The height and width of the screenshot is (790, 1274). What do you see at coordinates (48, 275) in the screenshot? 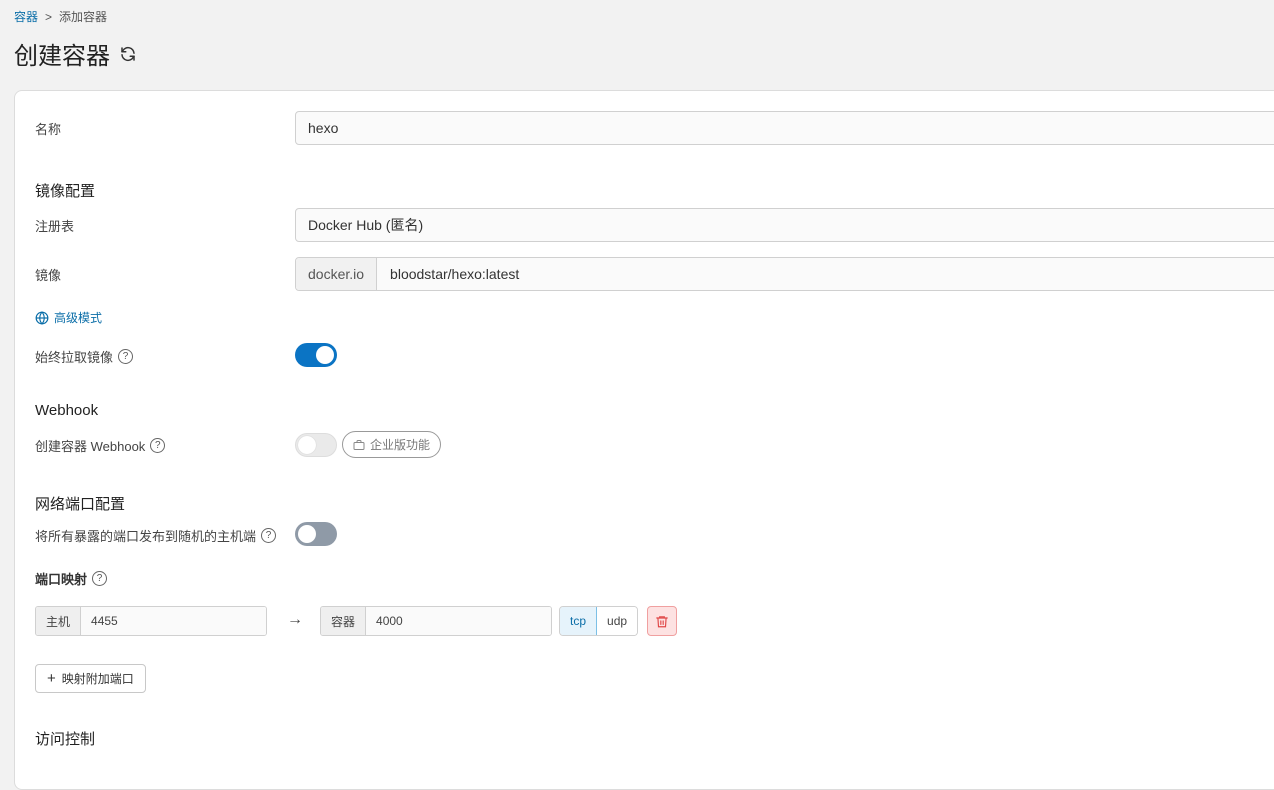
I see `image-label: 镜像` at bounding box center [48, 275].